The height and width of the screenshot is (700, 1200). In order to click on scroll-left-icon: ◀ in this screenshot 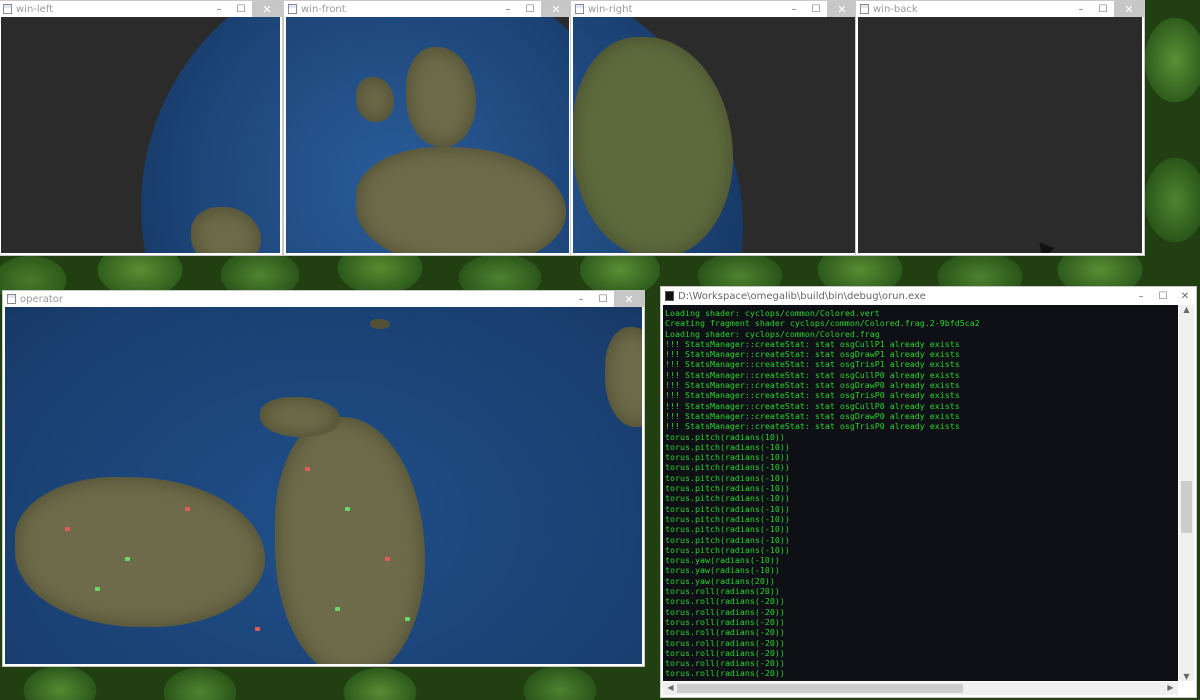, I will do `click(670, 687)`.